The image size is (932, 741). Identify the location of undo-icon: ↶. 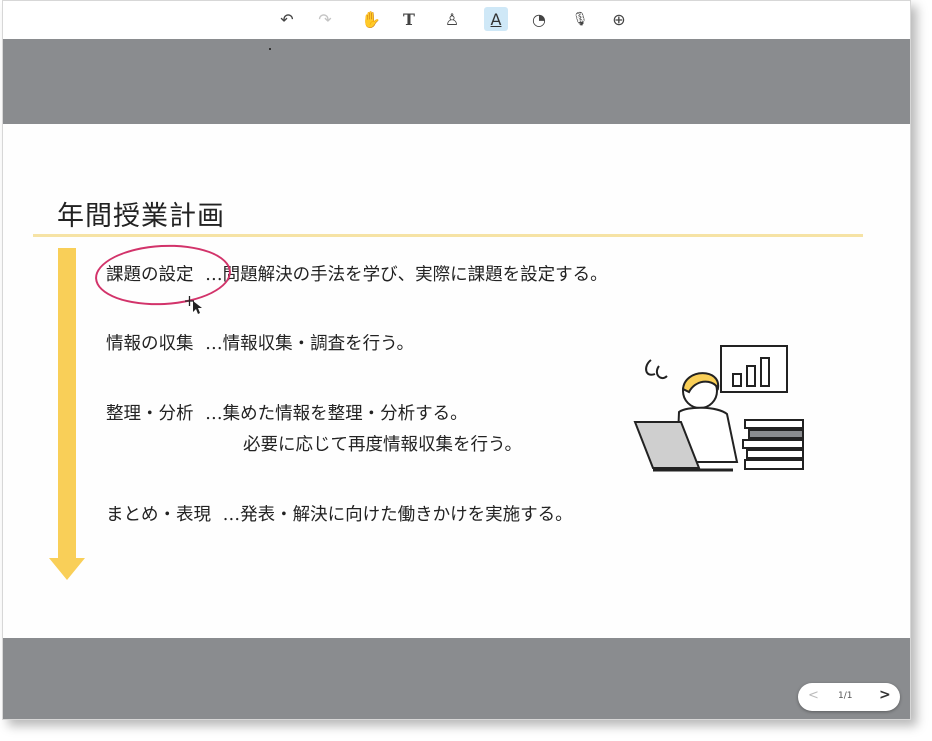
(287, 19).